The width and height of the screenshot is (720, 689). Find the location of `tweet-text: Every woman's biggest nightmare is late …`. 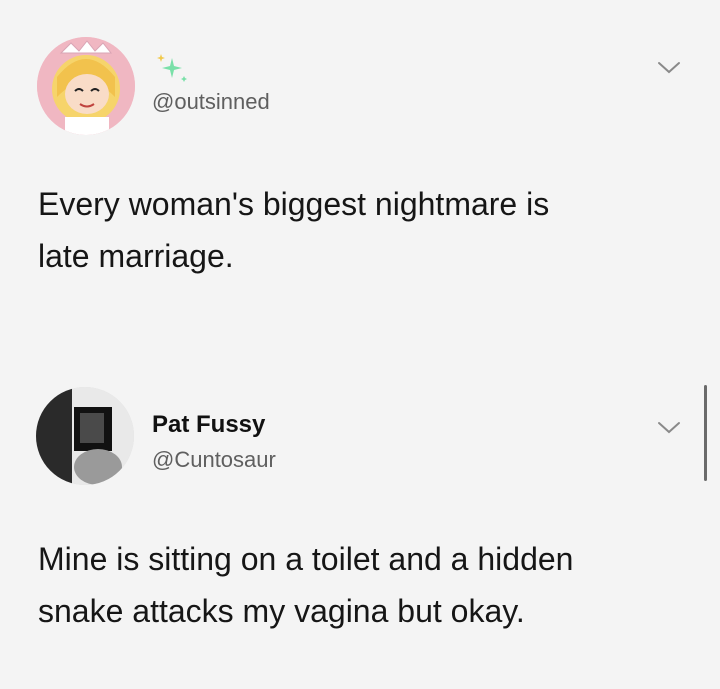

tweet-text: Every woman's biggest nightmare is late … is located at coordinates (294, 230).